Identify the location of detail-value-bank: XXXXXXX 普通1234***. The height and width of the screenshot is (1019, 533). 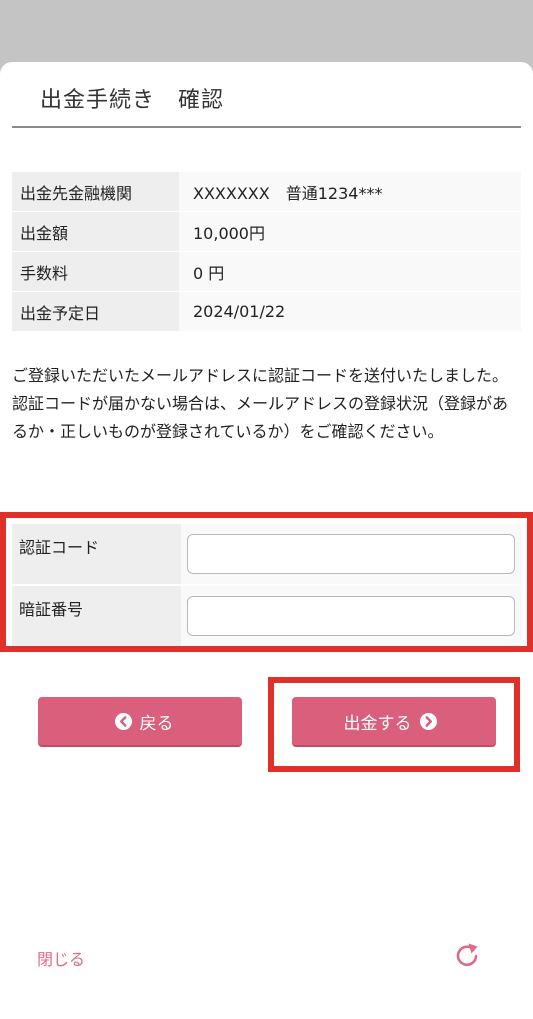
(350, 192).